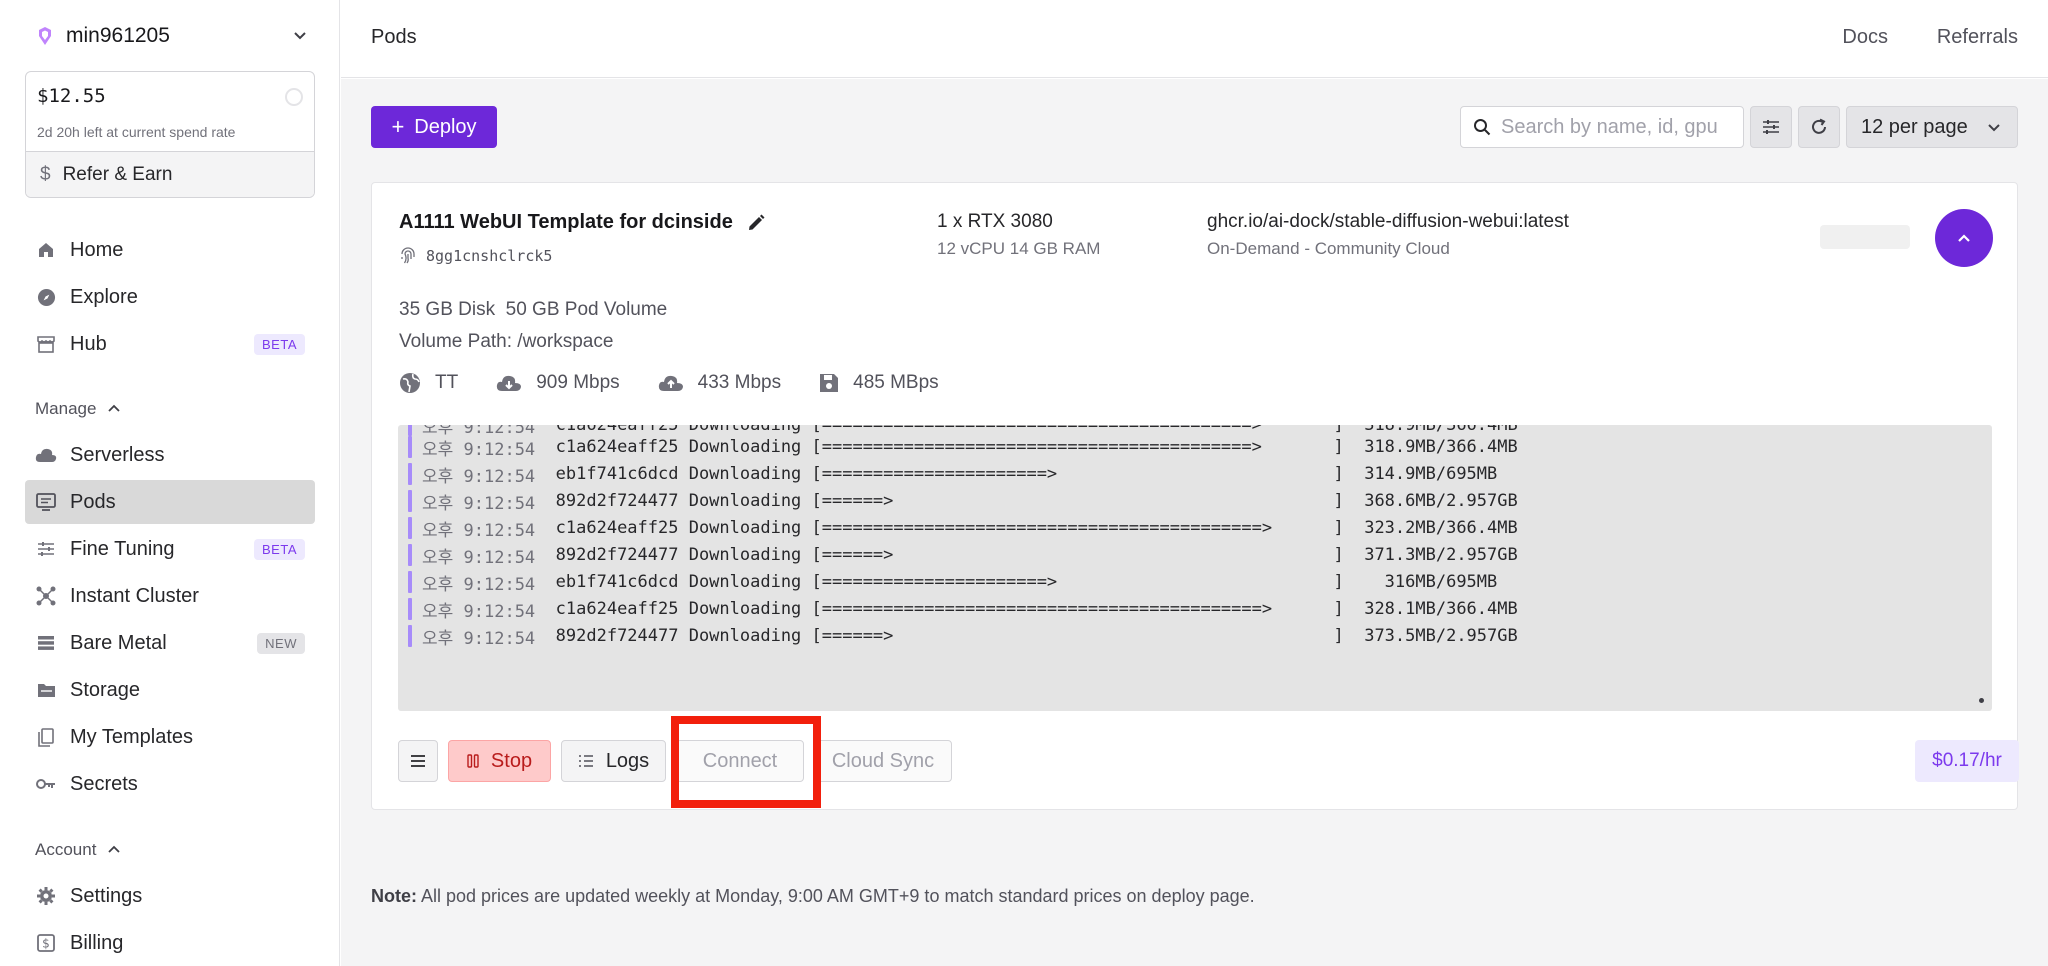 The image size is (2048, 966). Describe the element at coordinates (627, 760) in the screenshot. I see `logs-label: Logs` at that location.